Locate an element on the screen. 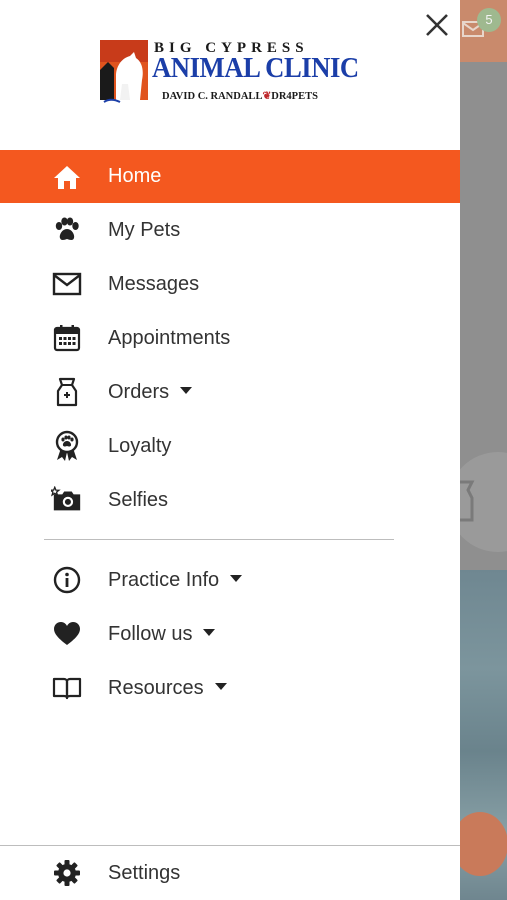 The height and width of the screenshot is (900, 507). menu-item-label: Orders is located at coordinates (150, 392).